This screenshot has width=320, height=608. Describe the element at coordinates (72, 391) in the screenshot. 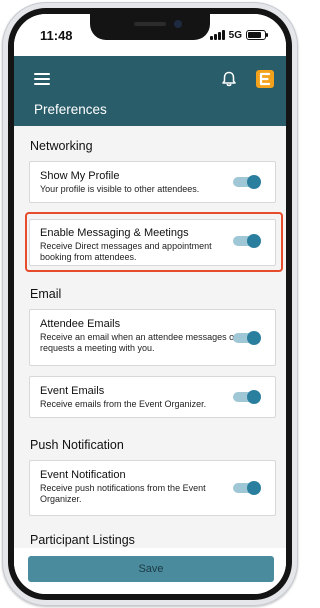

I see `setting-title: Event Emails` at that location.